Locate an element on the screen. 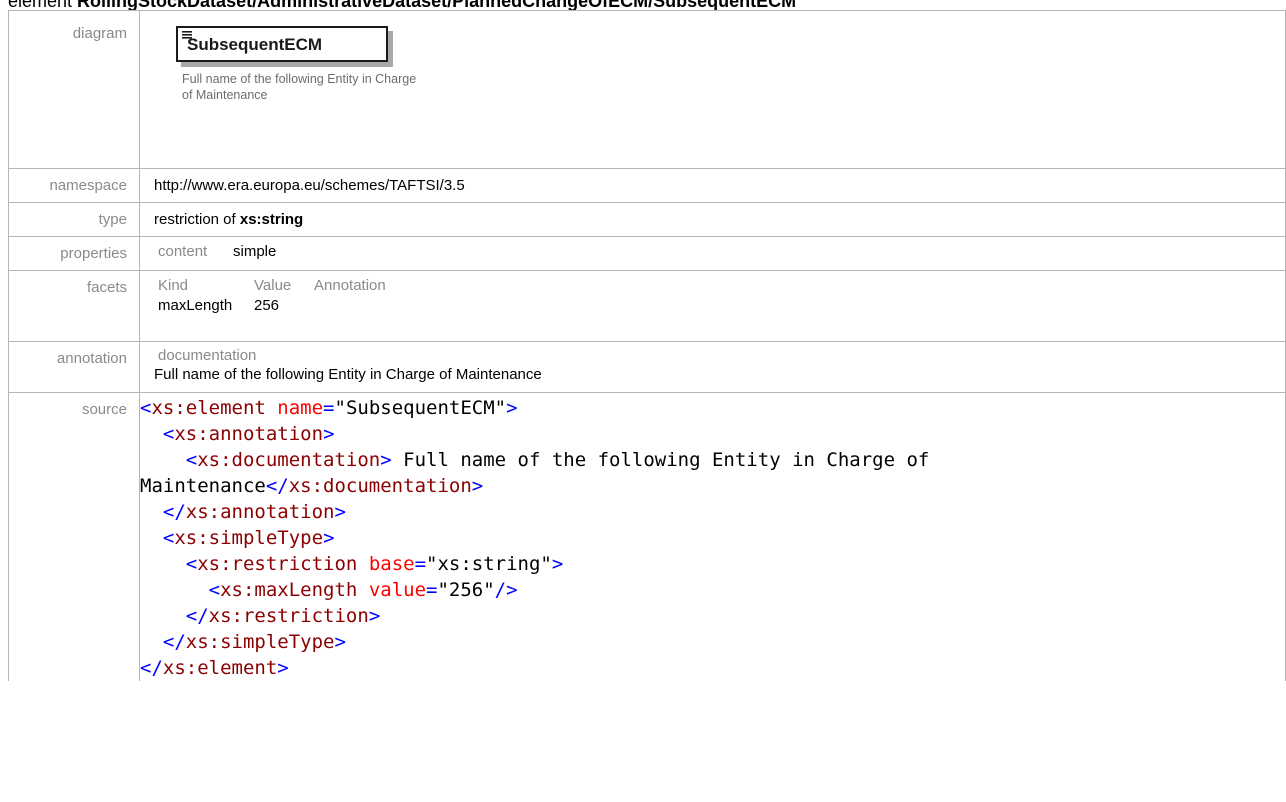 This screenshot has height=802, width=1286. type-label: type is located at coordinates (74, 219).